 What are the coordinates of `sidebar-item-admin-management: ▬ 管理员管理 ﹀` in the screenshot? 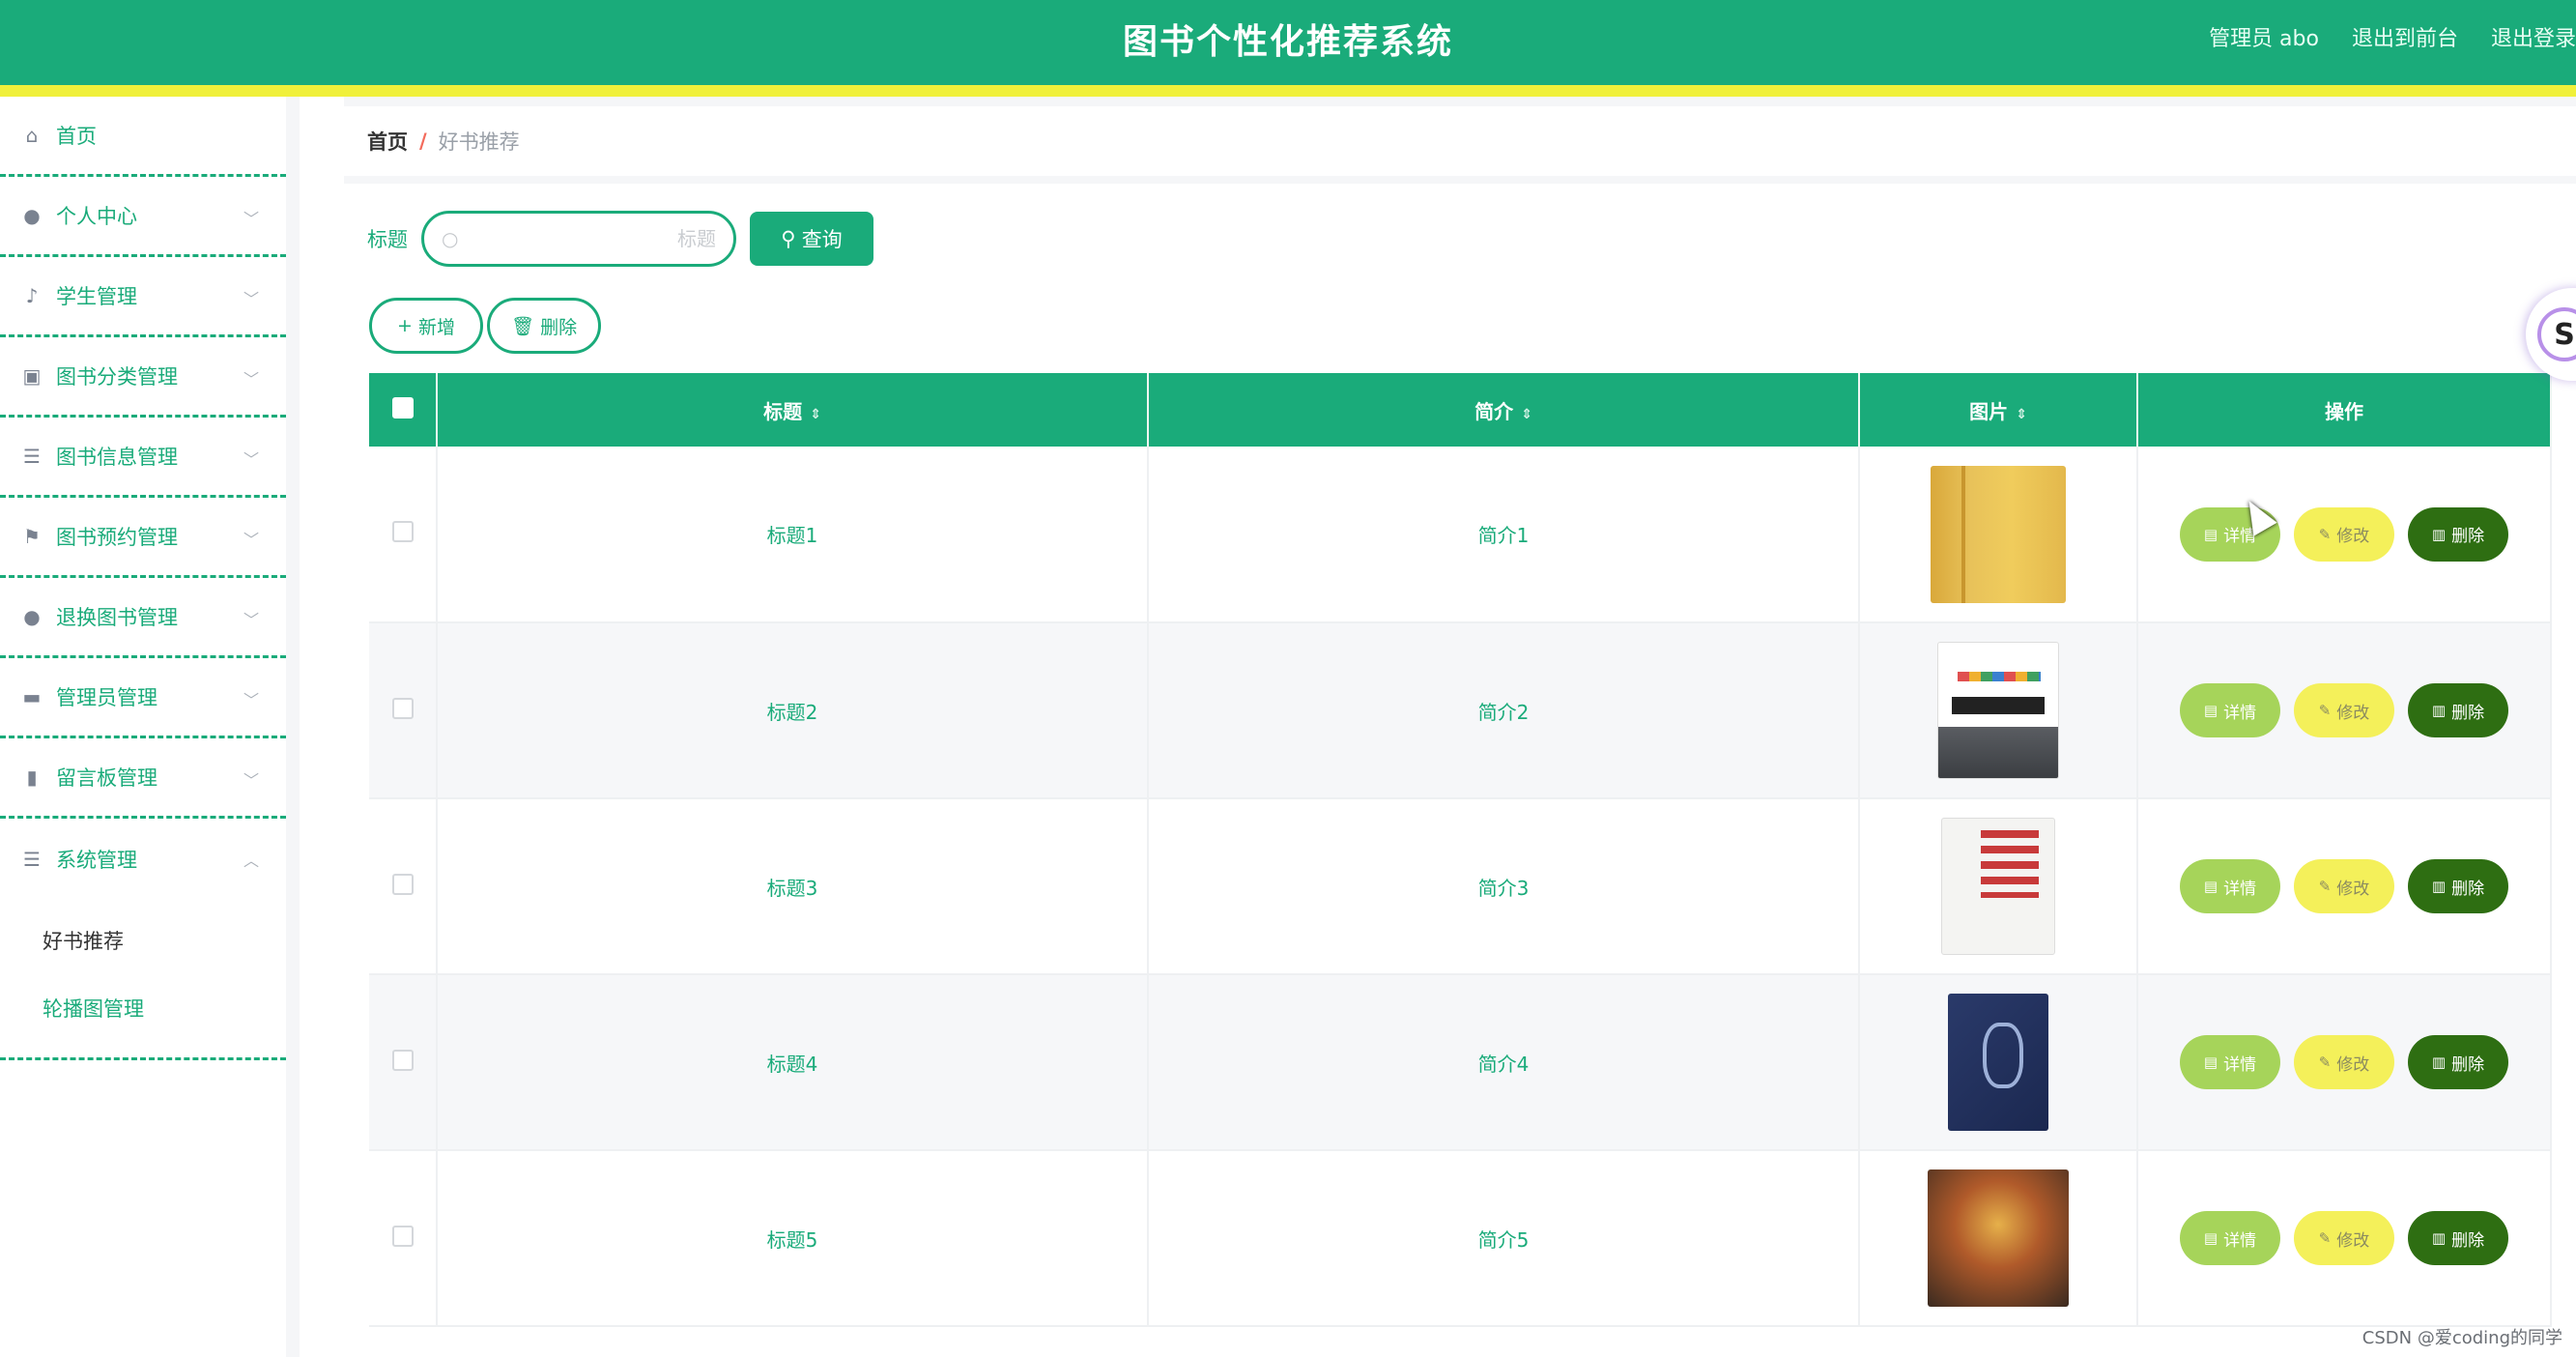 It's located at (143, 698).